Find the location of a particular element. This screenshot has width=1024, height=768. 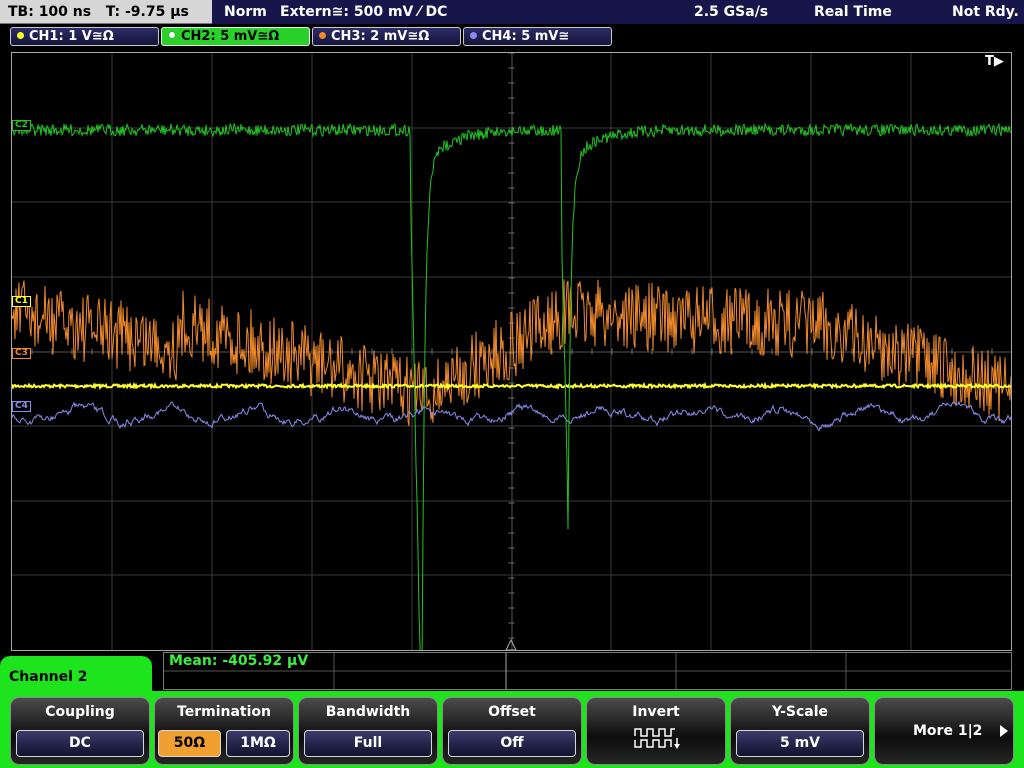

acquisition-mode: Real Time is located at coordinates (853, 12).